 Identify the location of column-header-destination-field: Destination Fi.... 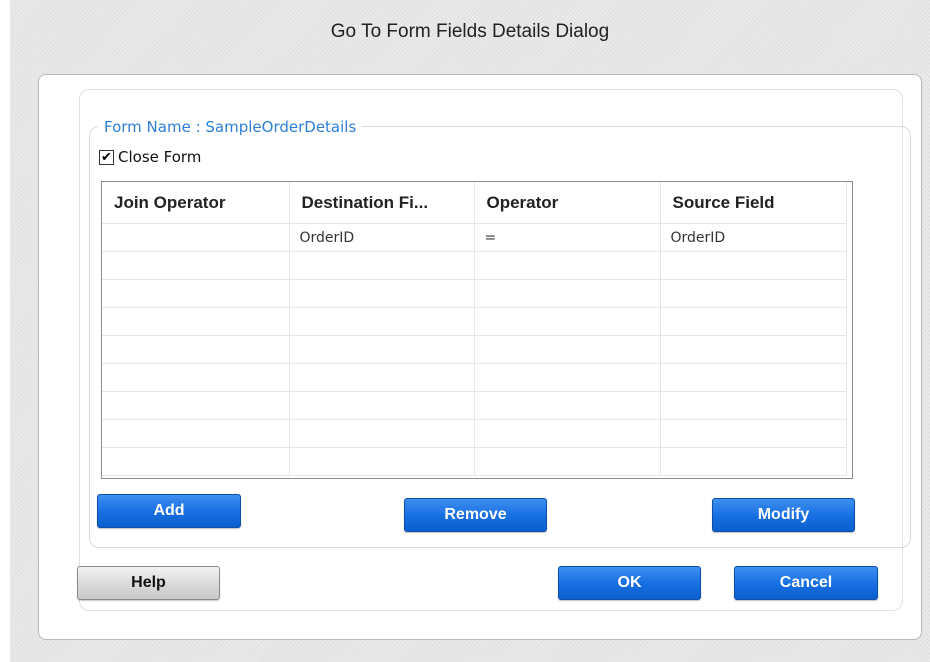
(382, 203).